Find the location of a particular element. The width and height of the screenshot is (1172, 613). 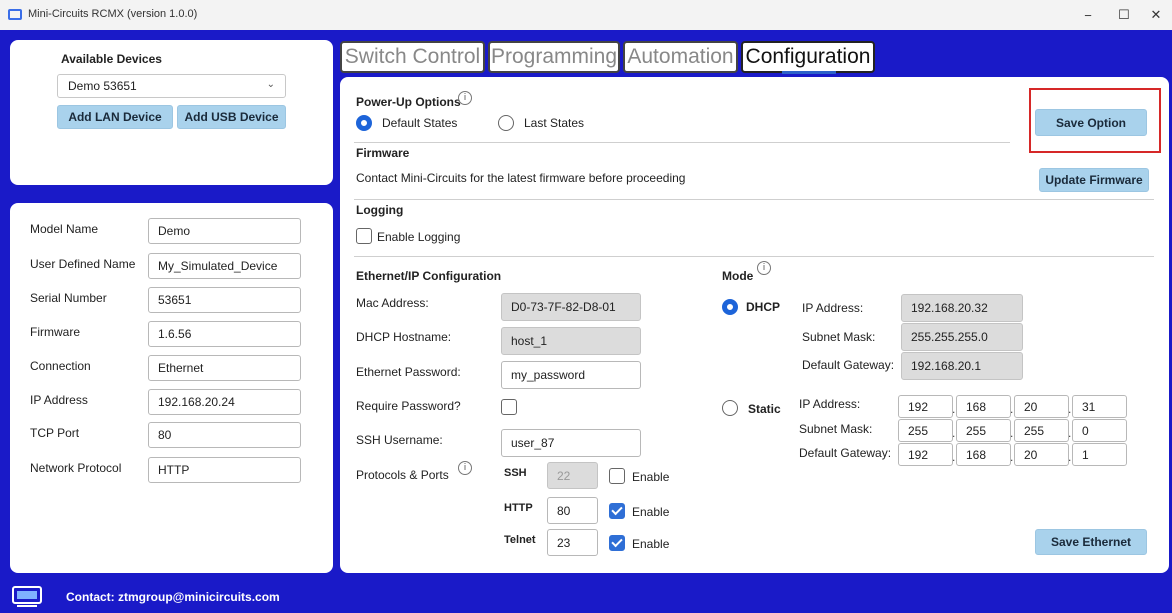

divider is located at coordinates (682, 142).